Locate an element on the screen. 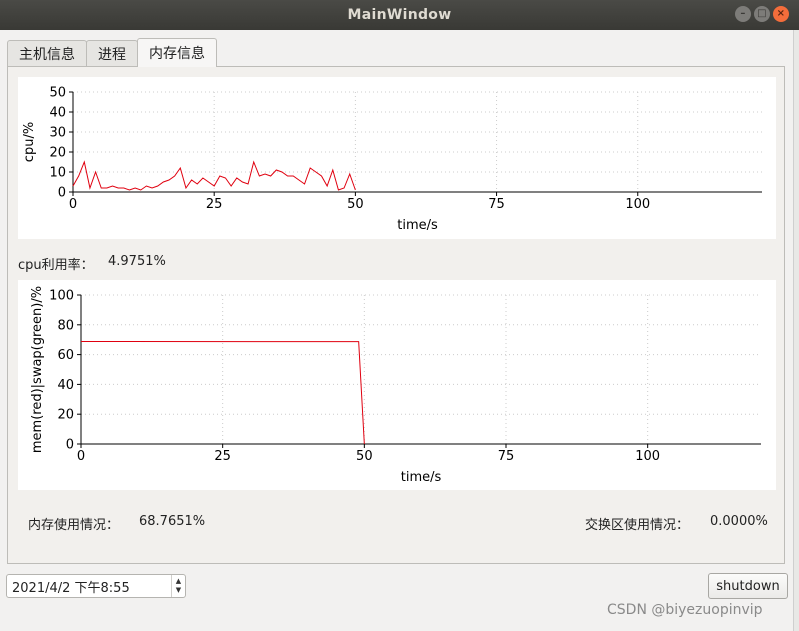 The width and height of the screenshot is (799, 631). tab-label: 内存信息 is located at coordinates (177, 54).